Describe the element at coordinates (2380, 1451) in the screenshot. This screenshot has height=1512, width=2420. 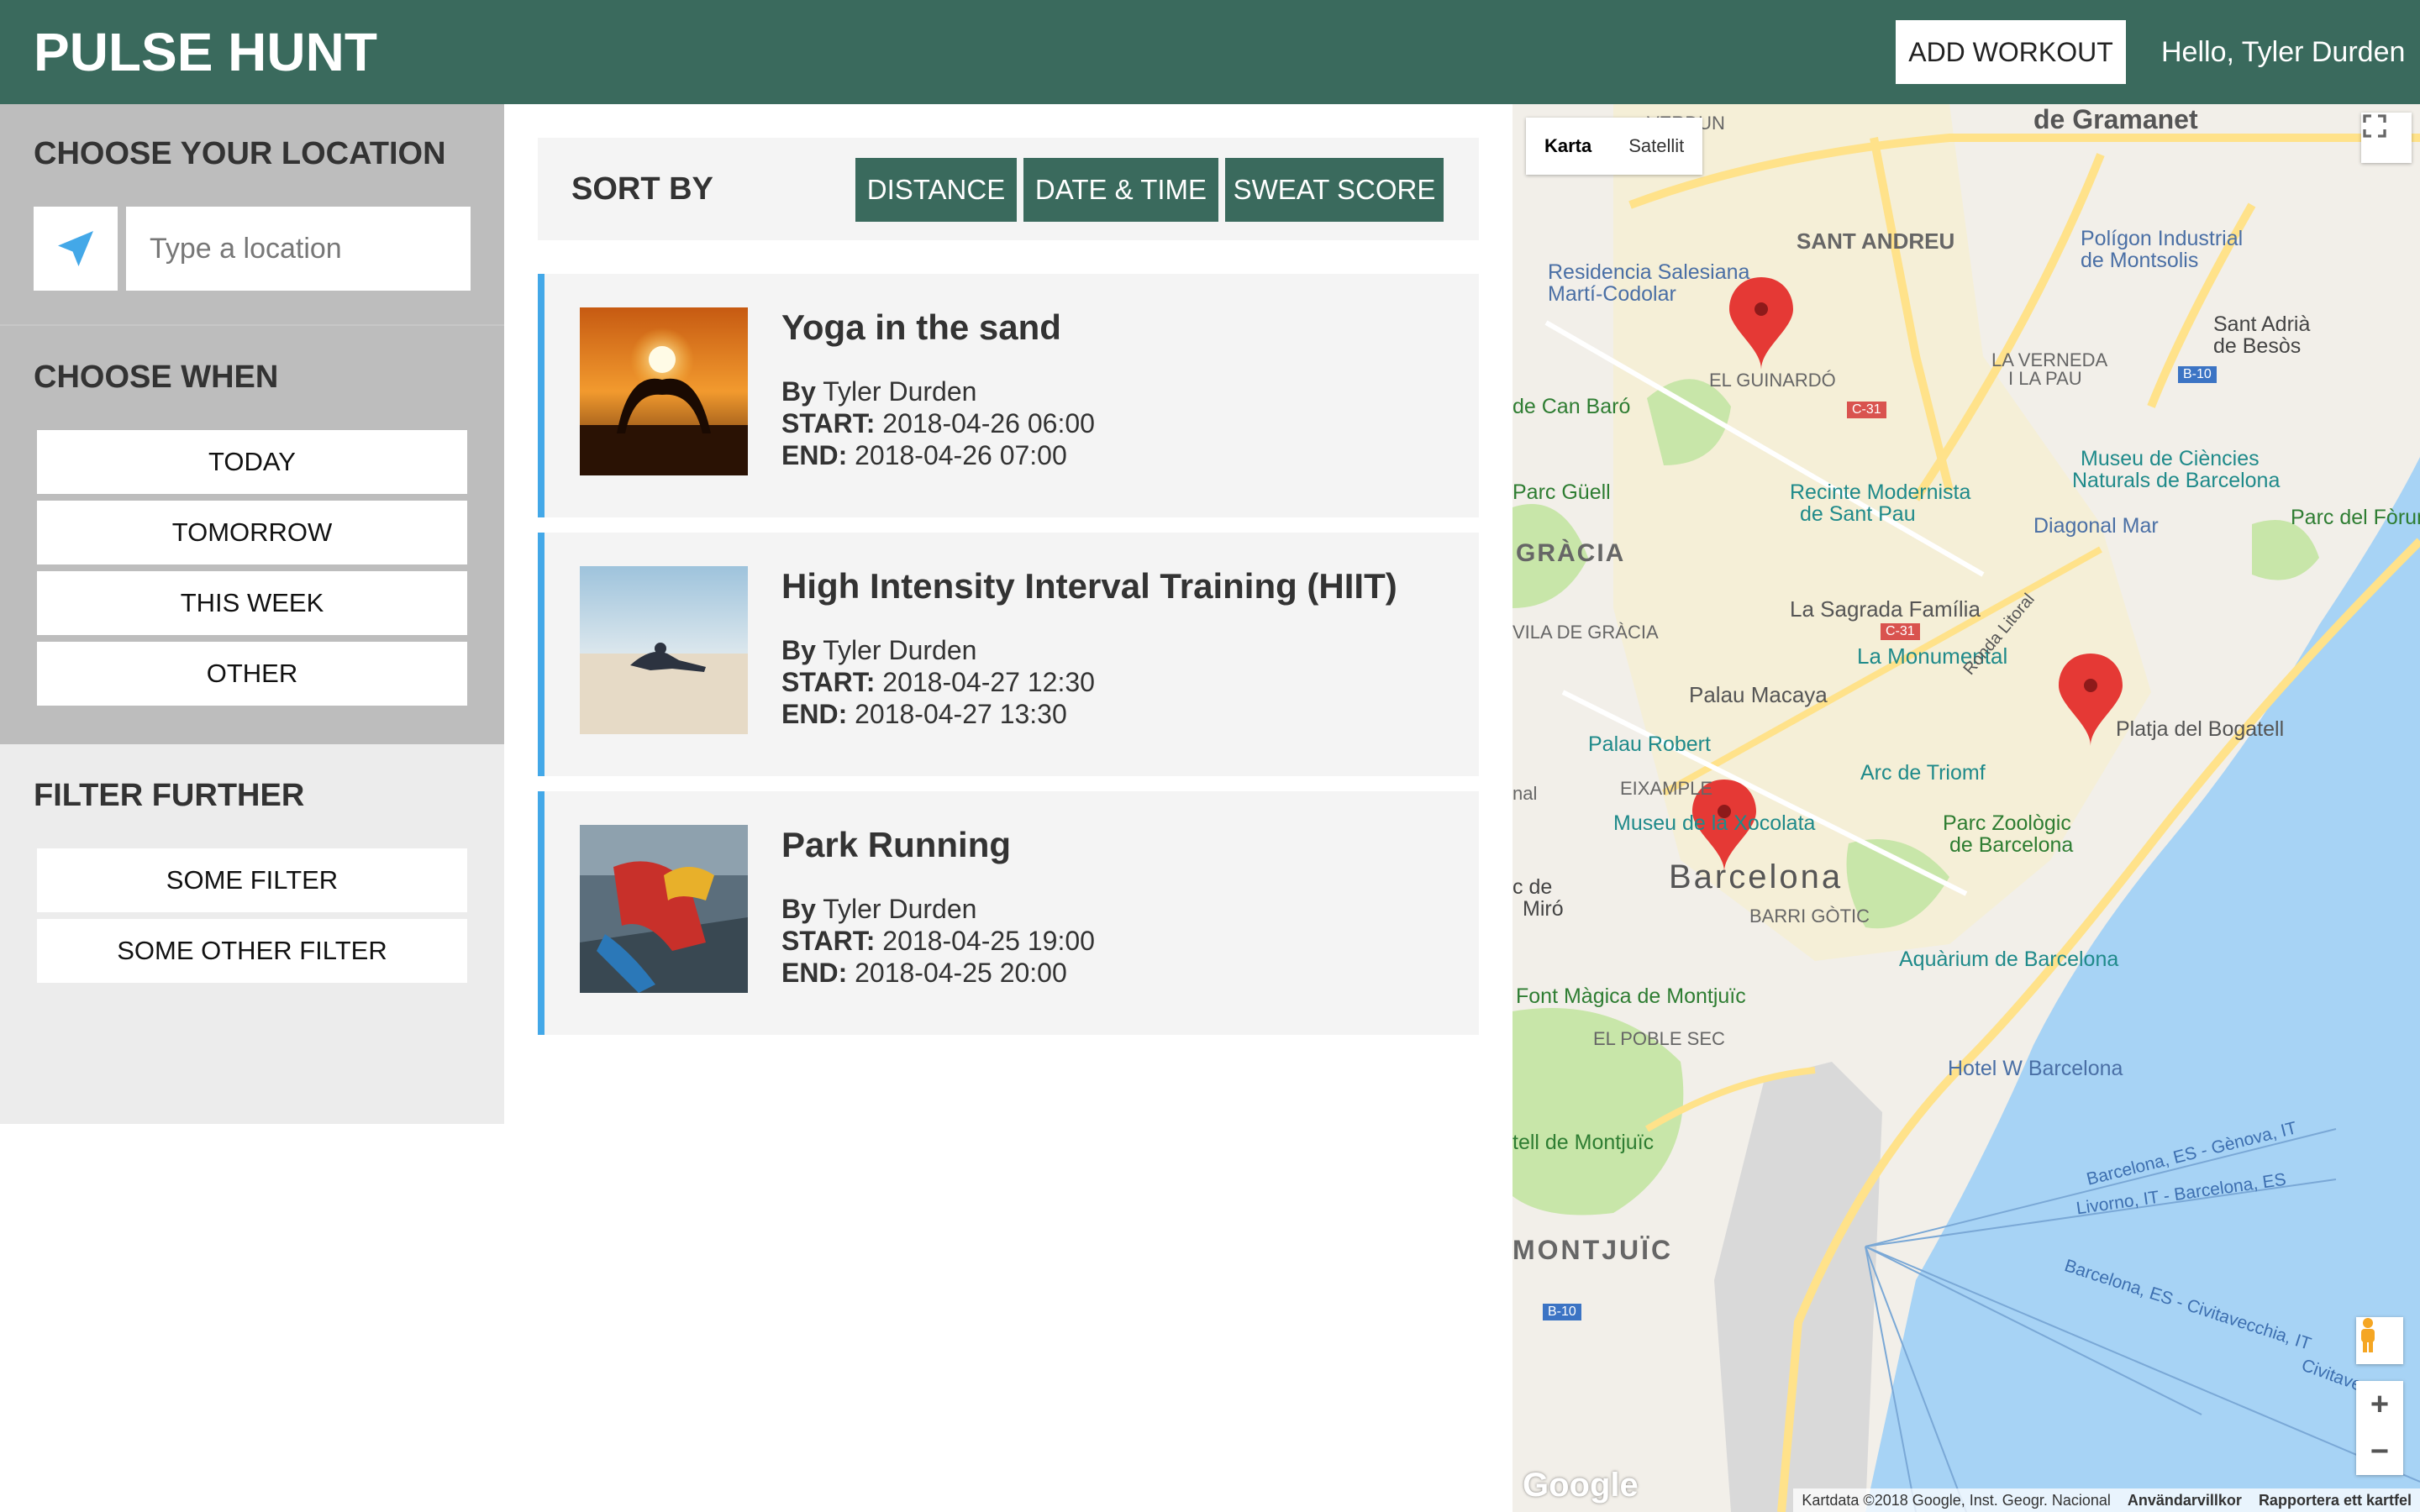
I see `zoom-out-button: −` at that location.